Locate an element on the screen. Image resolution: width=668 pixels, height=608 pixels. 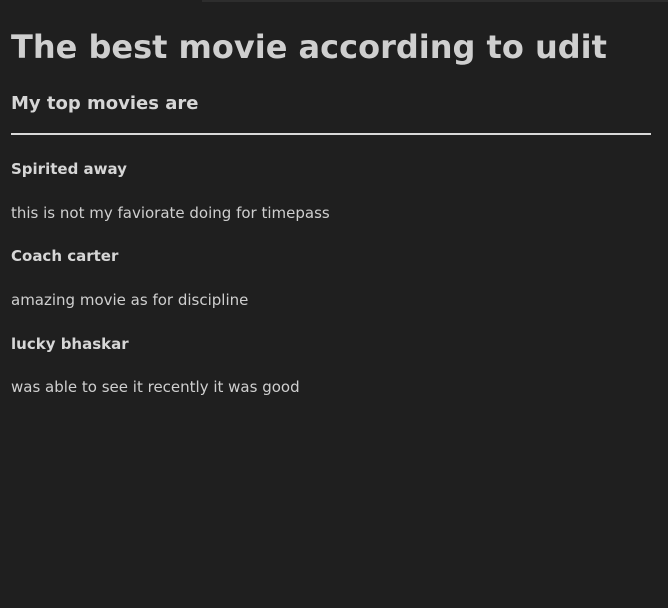
movie-title-spirited-away: Spirited away is located at coordinates (69, 169).